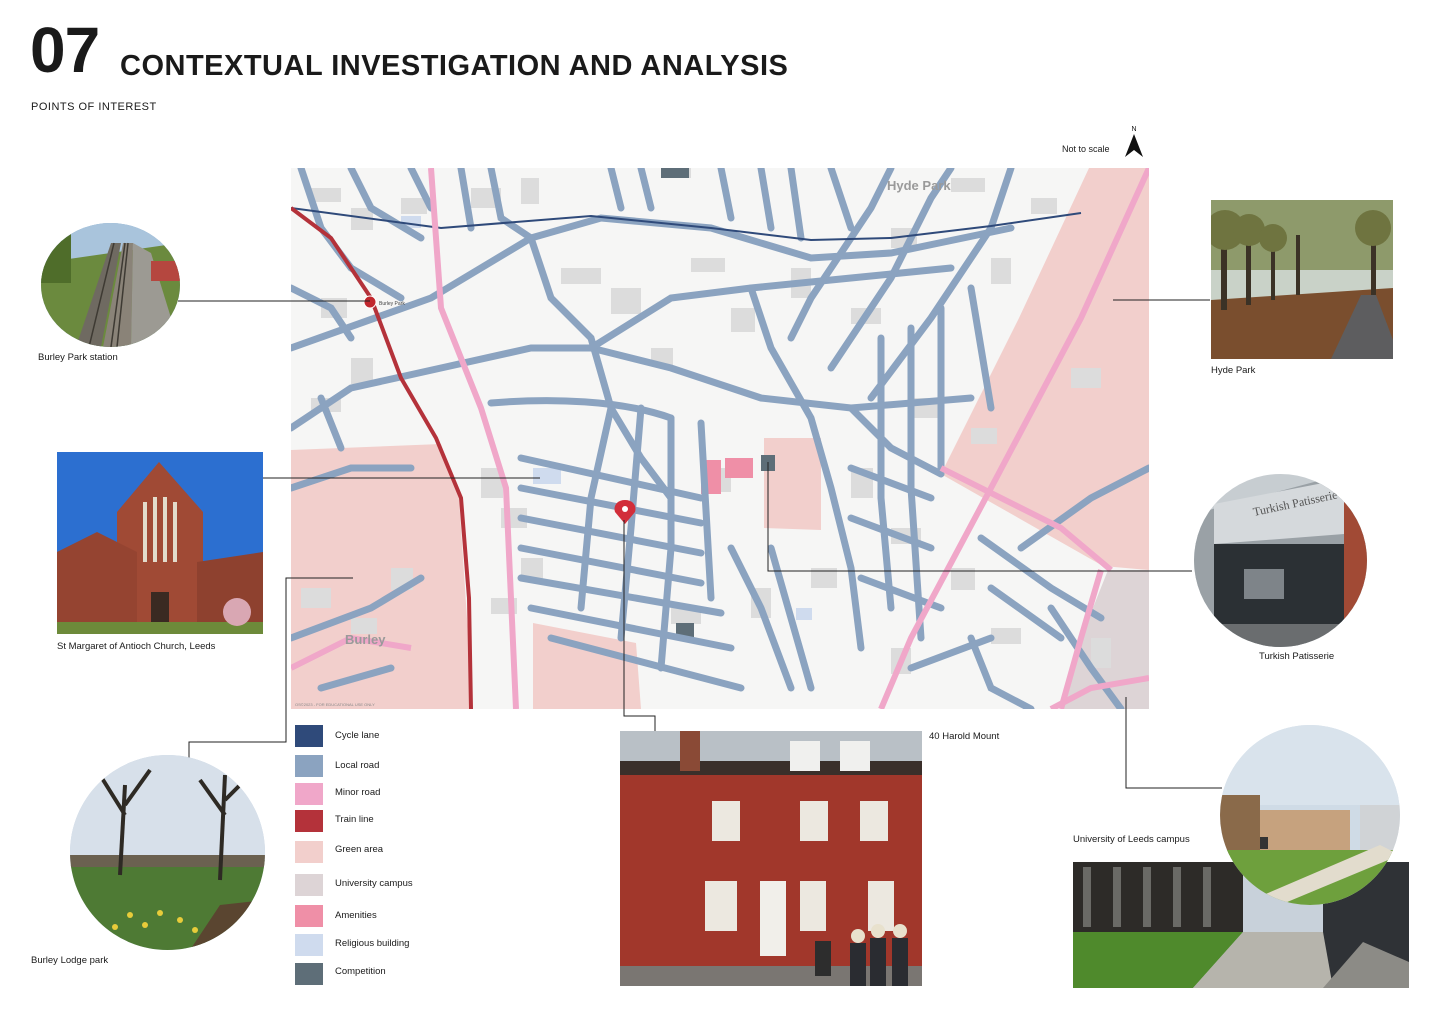 The width and height of the screenshot is (1440, 1017). What do you see at coordinates (370, 302) in the screenshot?
I see `station-marker` at bounding box center [370, 302].